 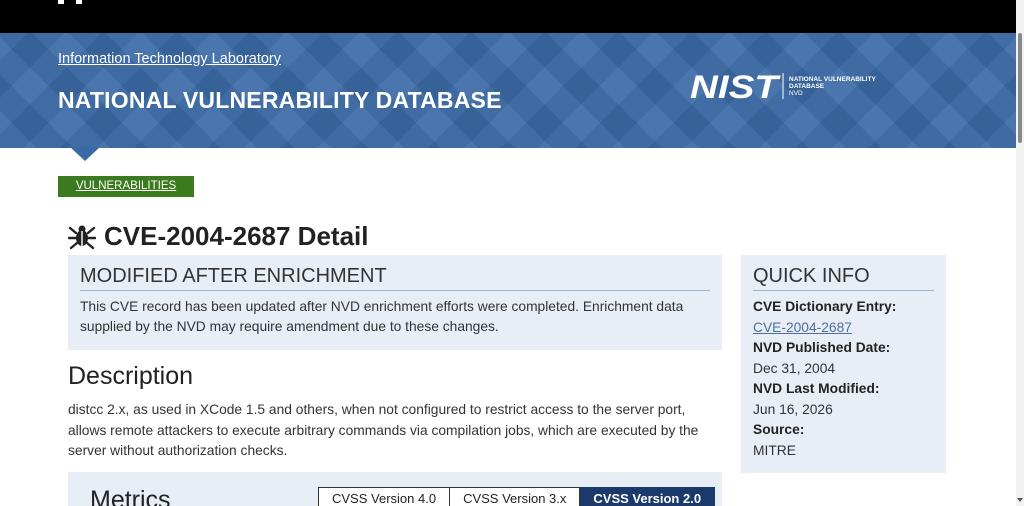 I want to click on nist-logo: NIST, so click(x=737, y=86).